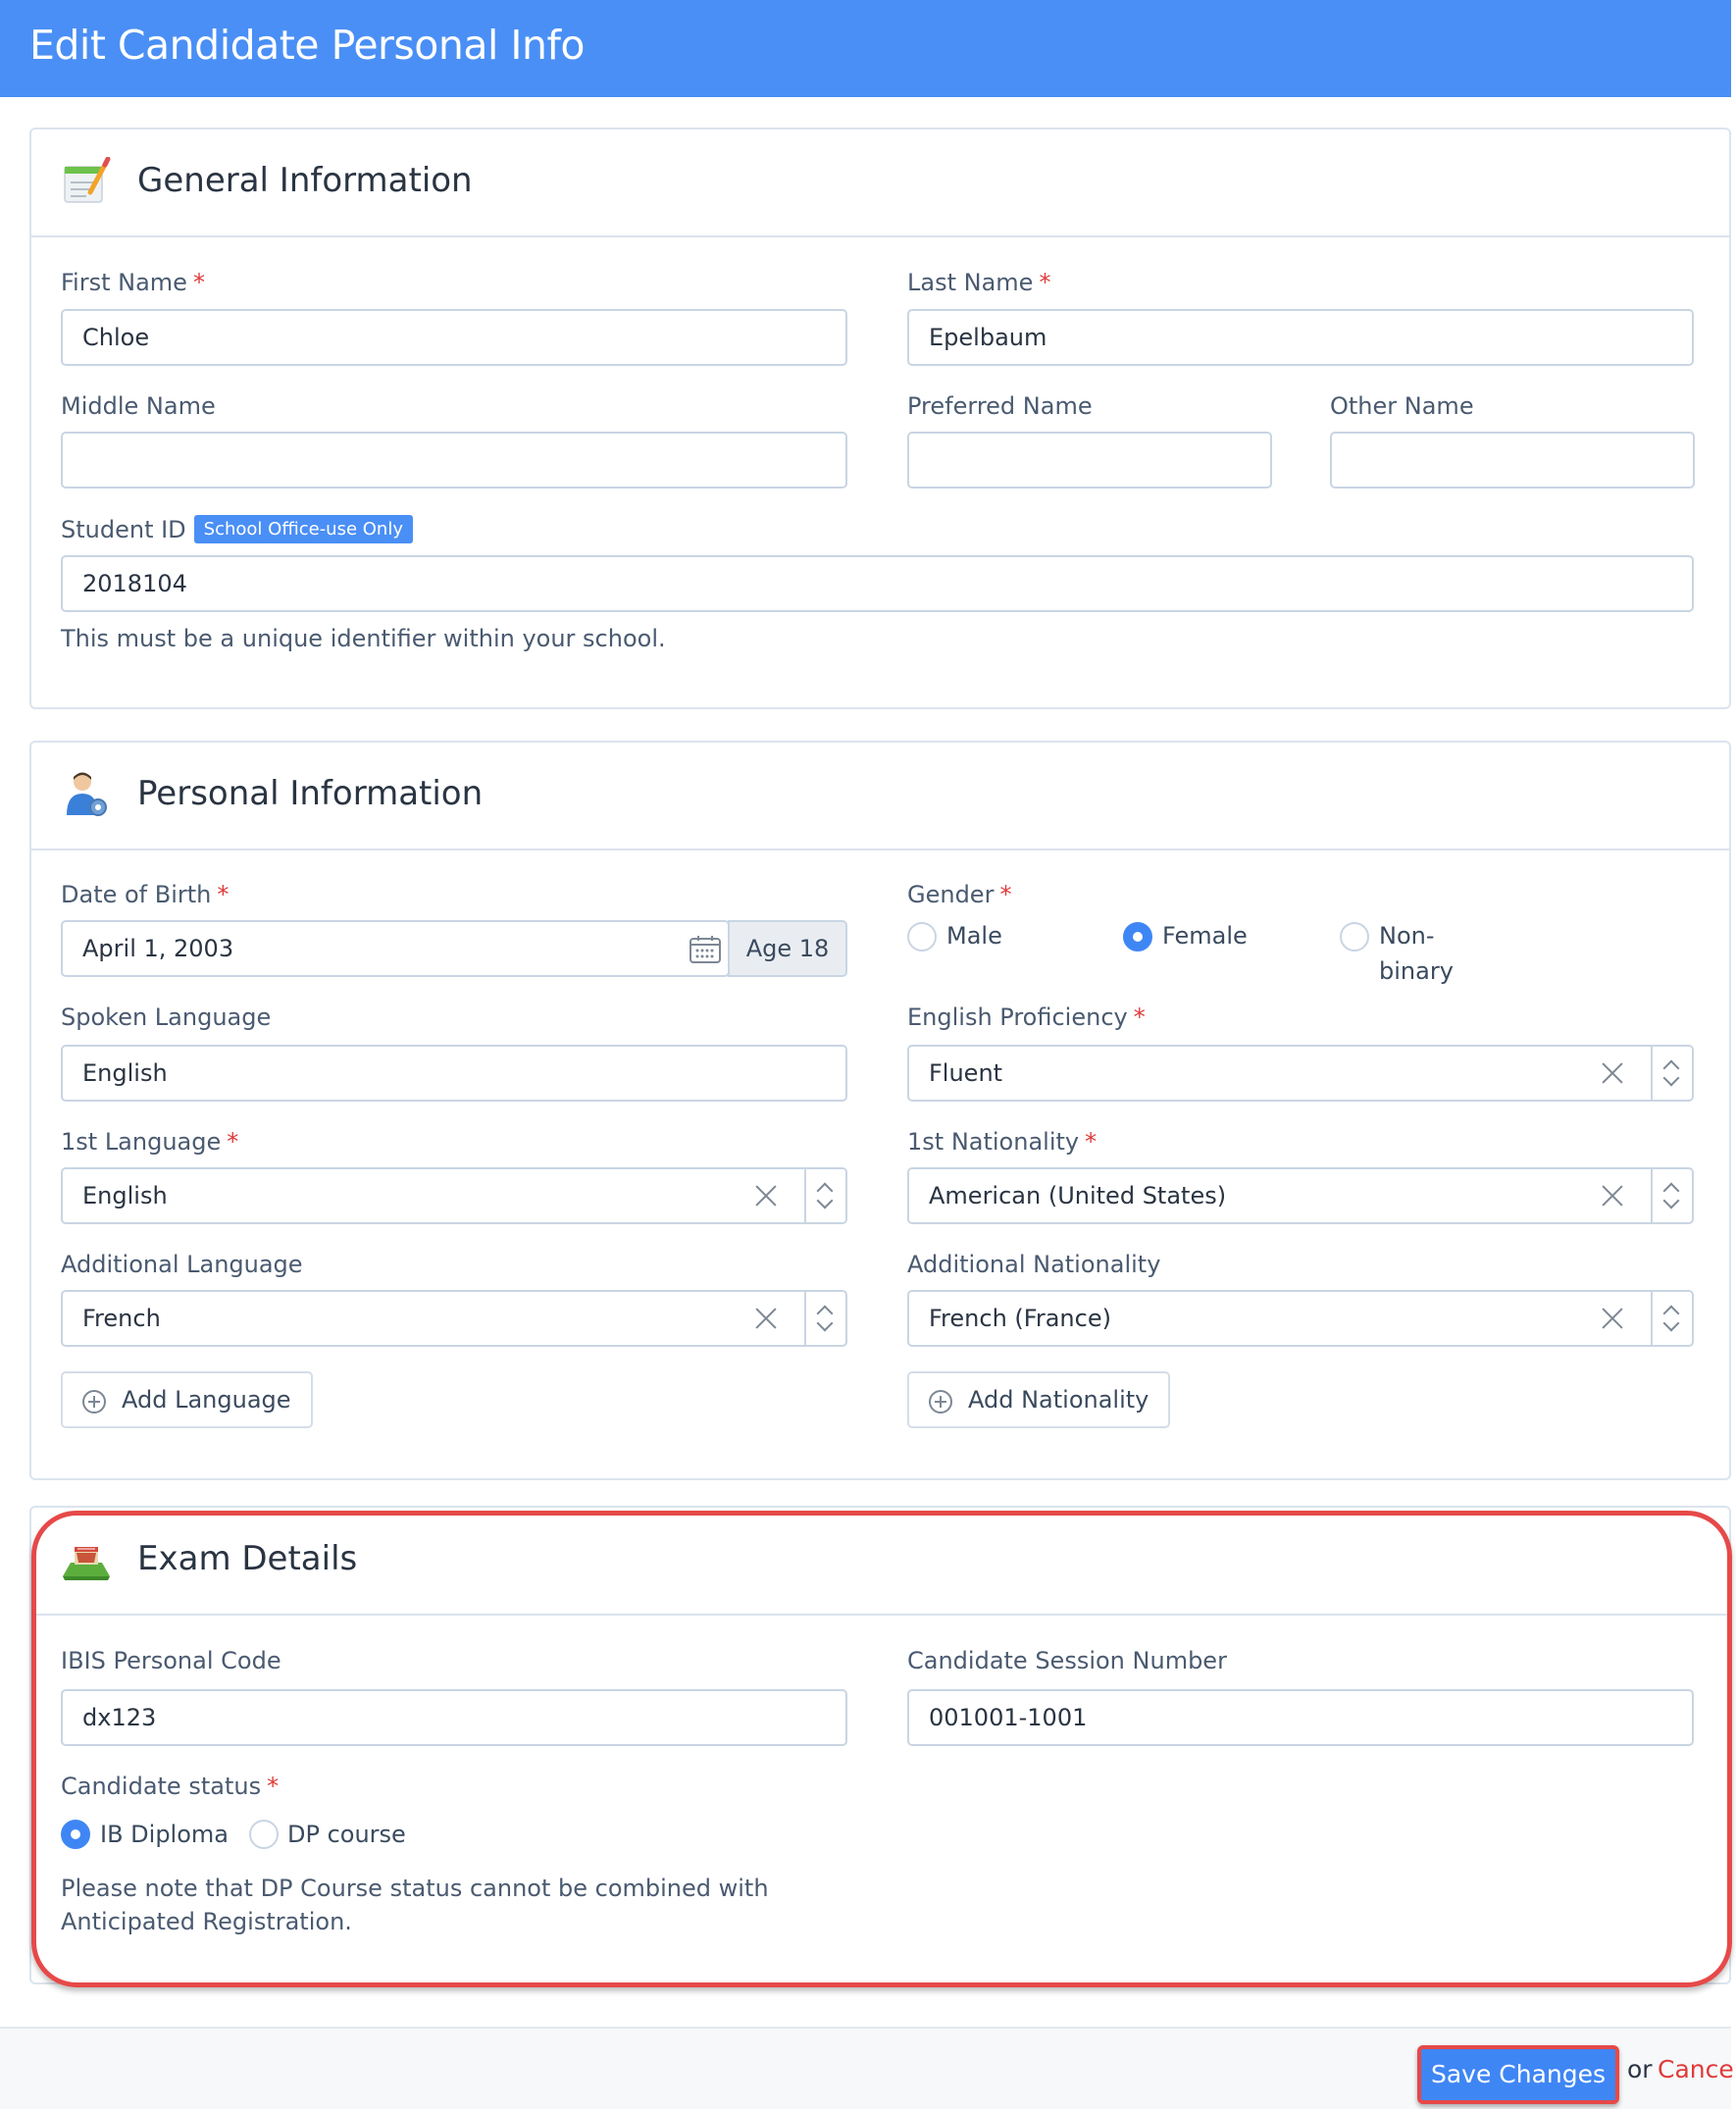 The image size is (1736, 2109). What do you see at coordinates (305, 180) in the screenshot?
I see `general-information-title: General Information` at bounding box center [305, 180].